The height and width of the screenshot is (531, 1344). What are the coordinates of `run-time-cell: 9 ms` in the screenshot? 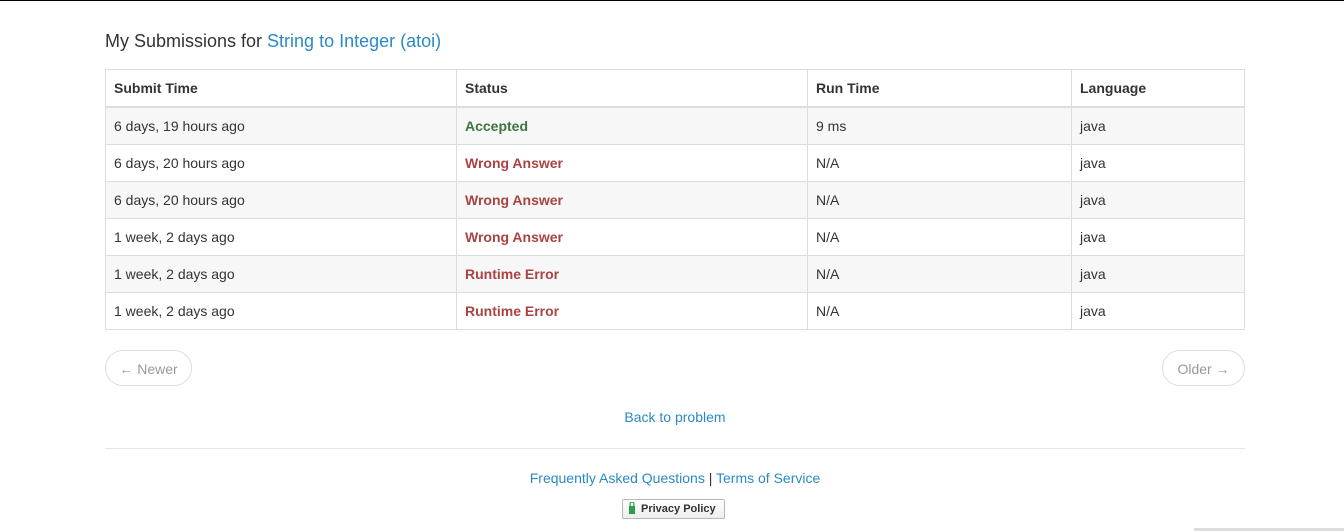 It's located at (939, 125).